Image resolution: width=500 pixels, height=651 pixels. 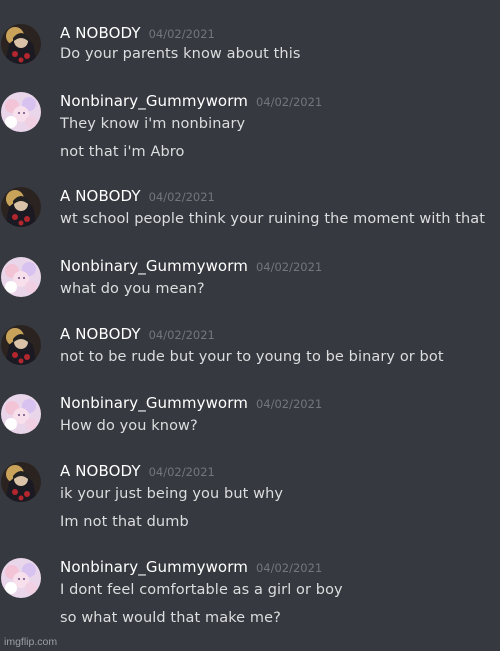 I want to click on message-text: Do your parents know about this, so click(x=180, y=54).